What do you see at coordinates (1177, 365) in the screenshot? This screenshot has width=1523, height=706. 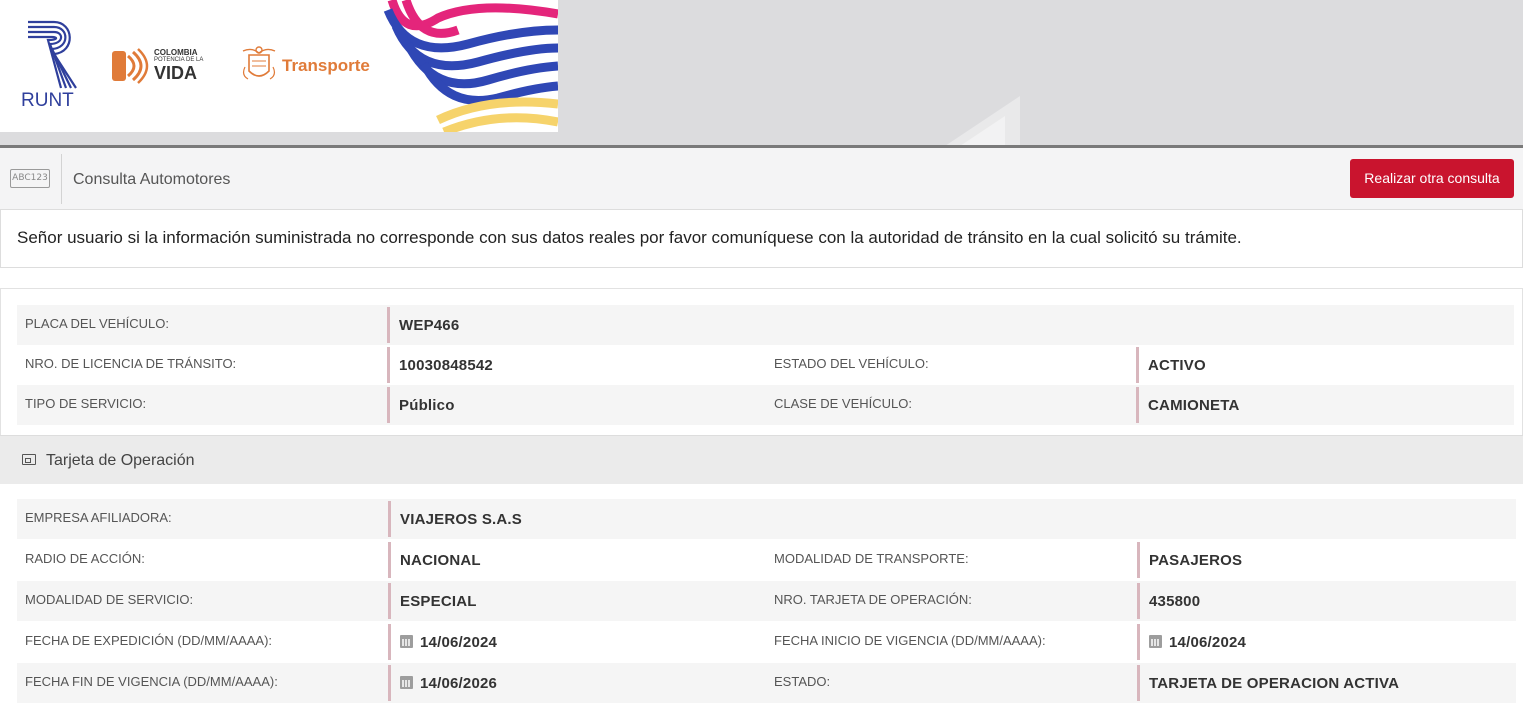 I see `estado-vehiculo-value: ACTIVO` at bounding box center [1177, 365].